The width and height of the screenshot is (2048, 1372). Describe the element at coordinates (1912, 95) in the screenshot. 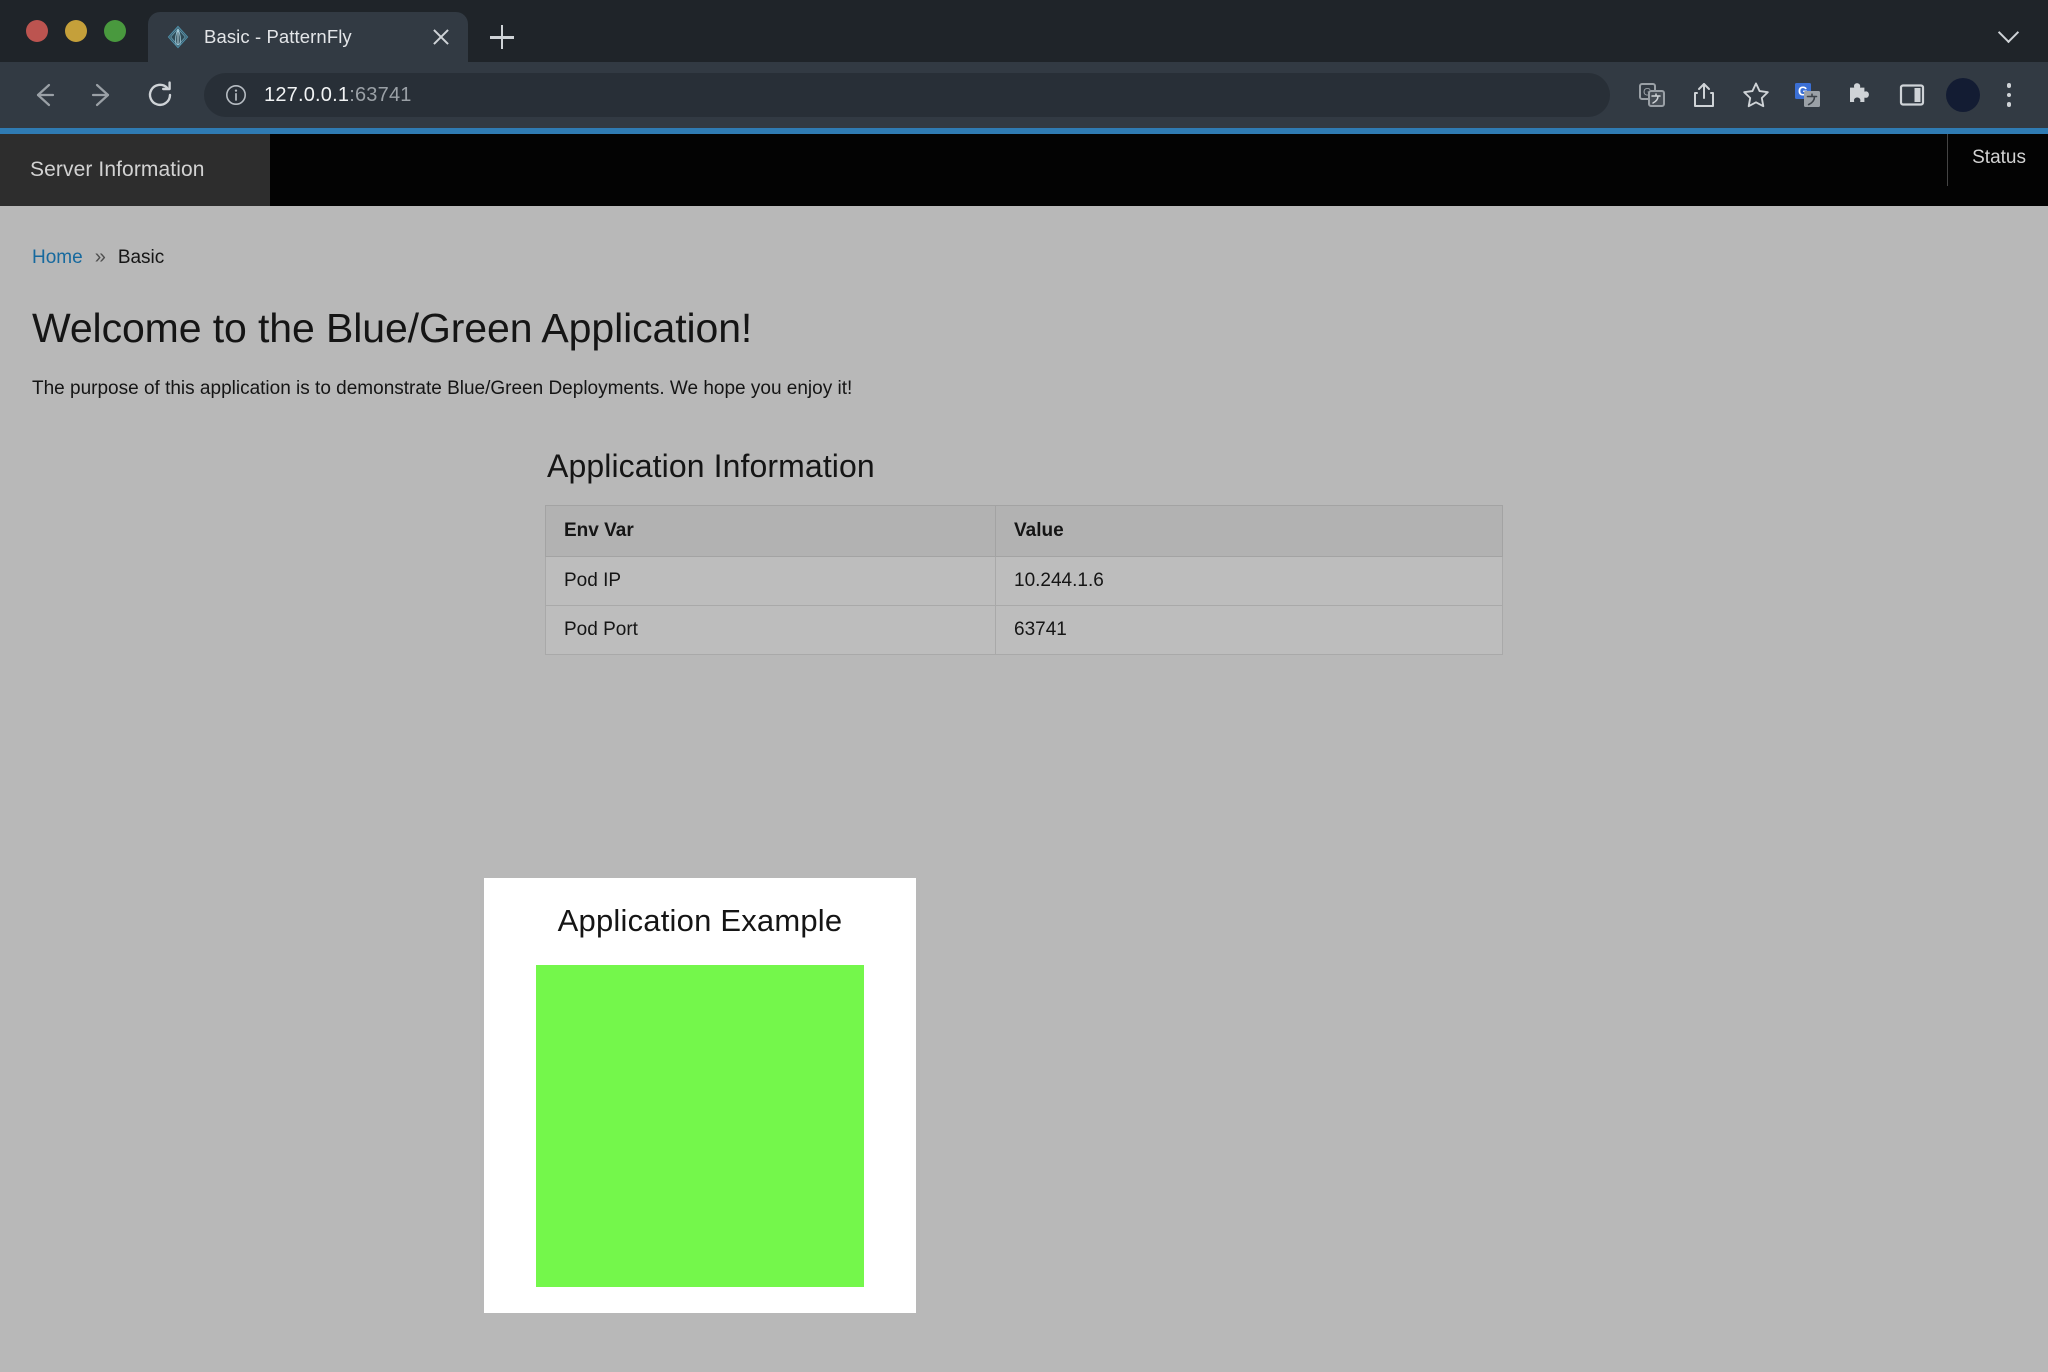

I see `side-panel-icon` at that location.